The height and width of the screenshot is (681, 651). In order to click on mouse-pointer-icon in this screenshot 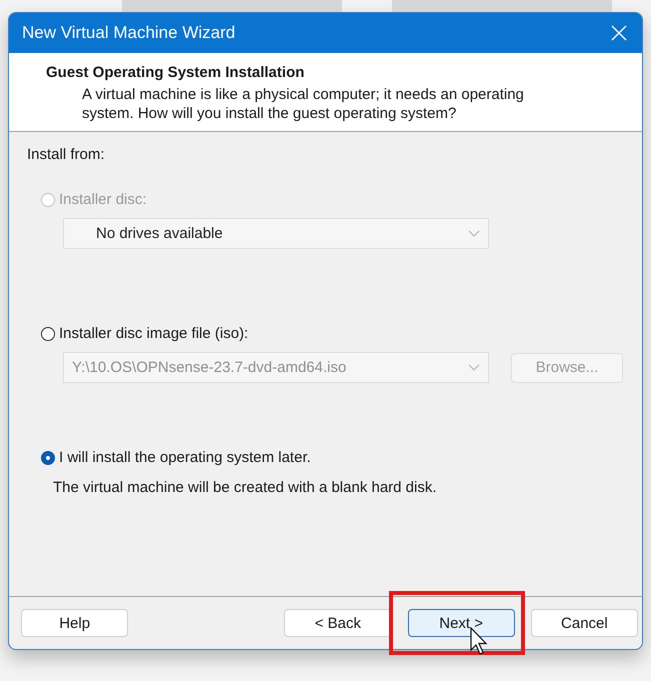, I will do `click(479, 641)`.